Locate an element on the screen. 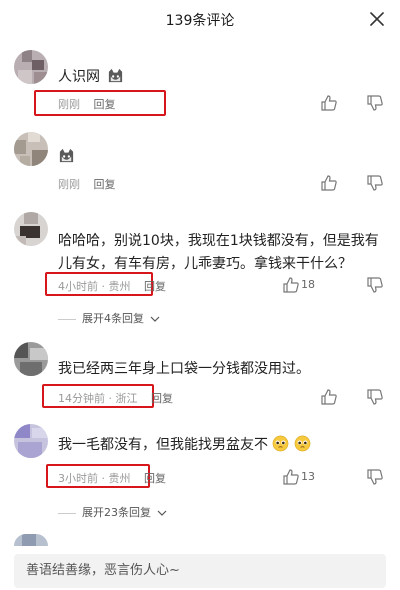 The height and width of the screenshot is (590, 400). like-button: 18 is located at coordinates (310, 285).